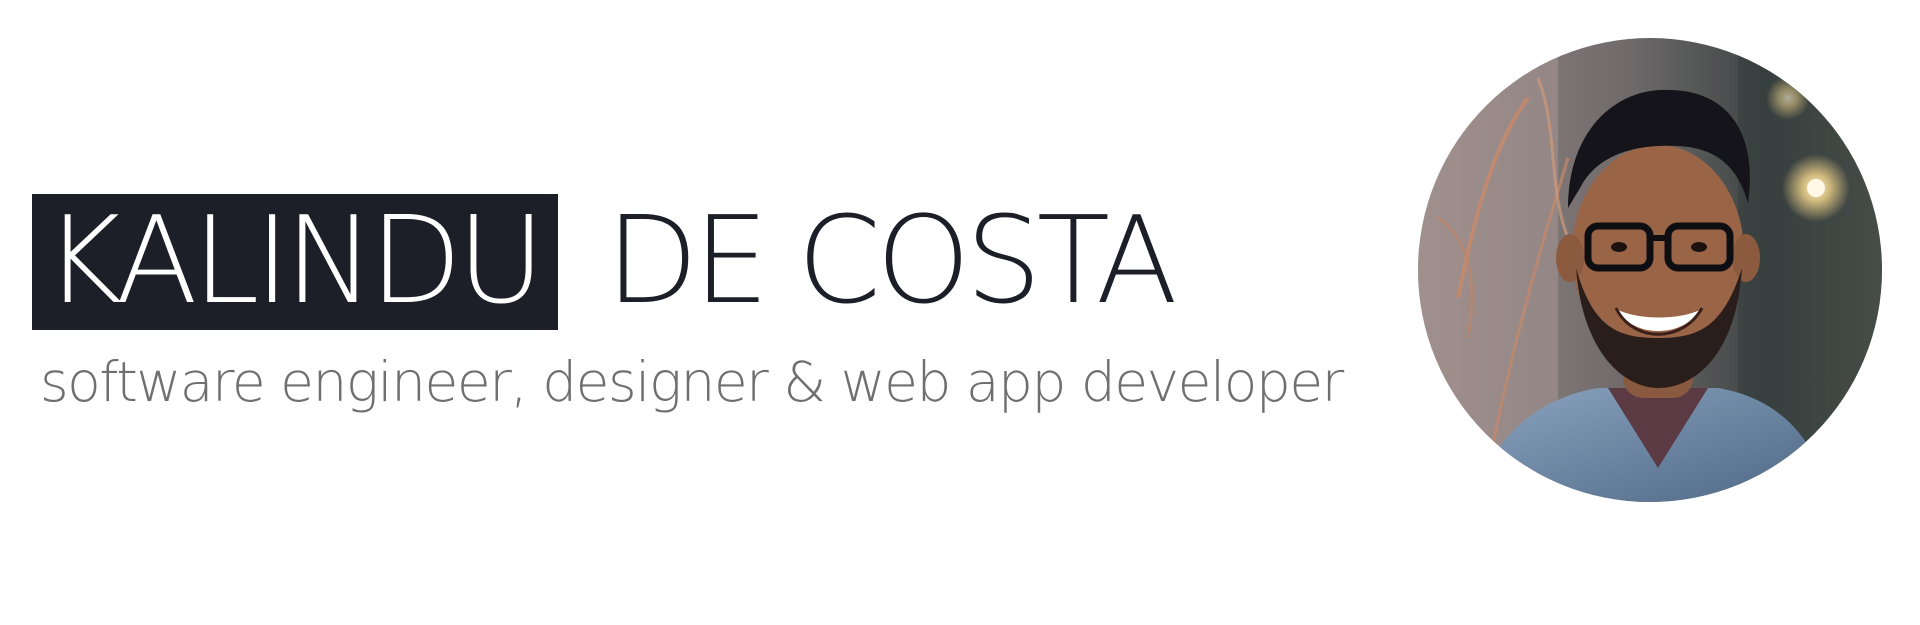  I want to click on last-name: DE COSTA, so click(891, 261).